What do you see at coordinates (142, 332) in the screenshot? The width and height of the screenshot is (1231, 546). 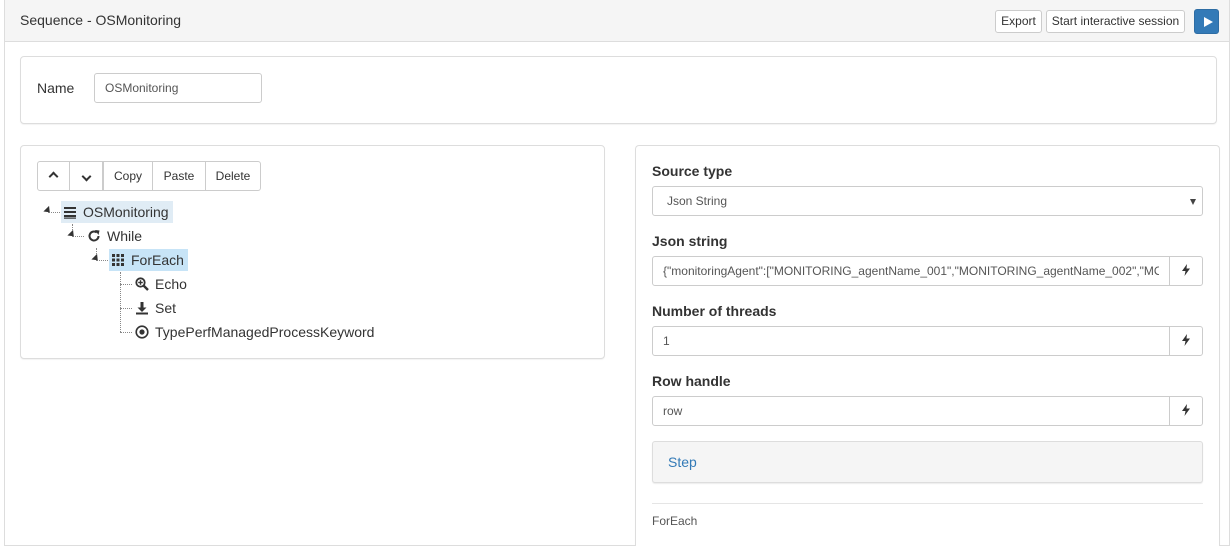 I see `record-icon` at bounding box center [142, 332].